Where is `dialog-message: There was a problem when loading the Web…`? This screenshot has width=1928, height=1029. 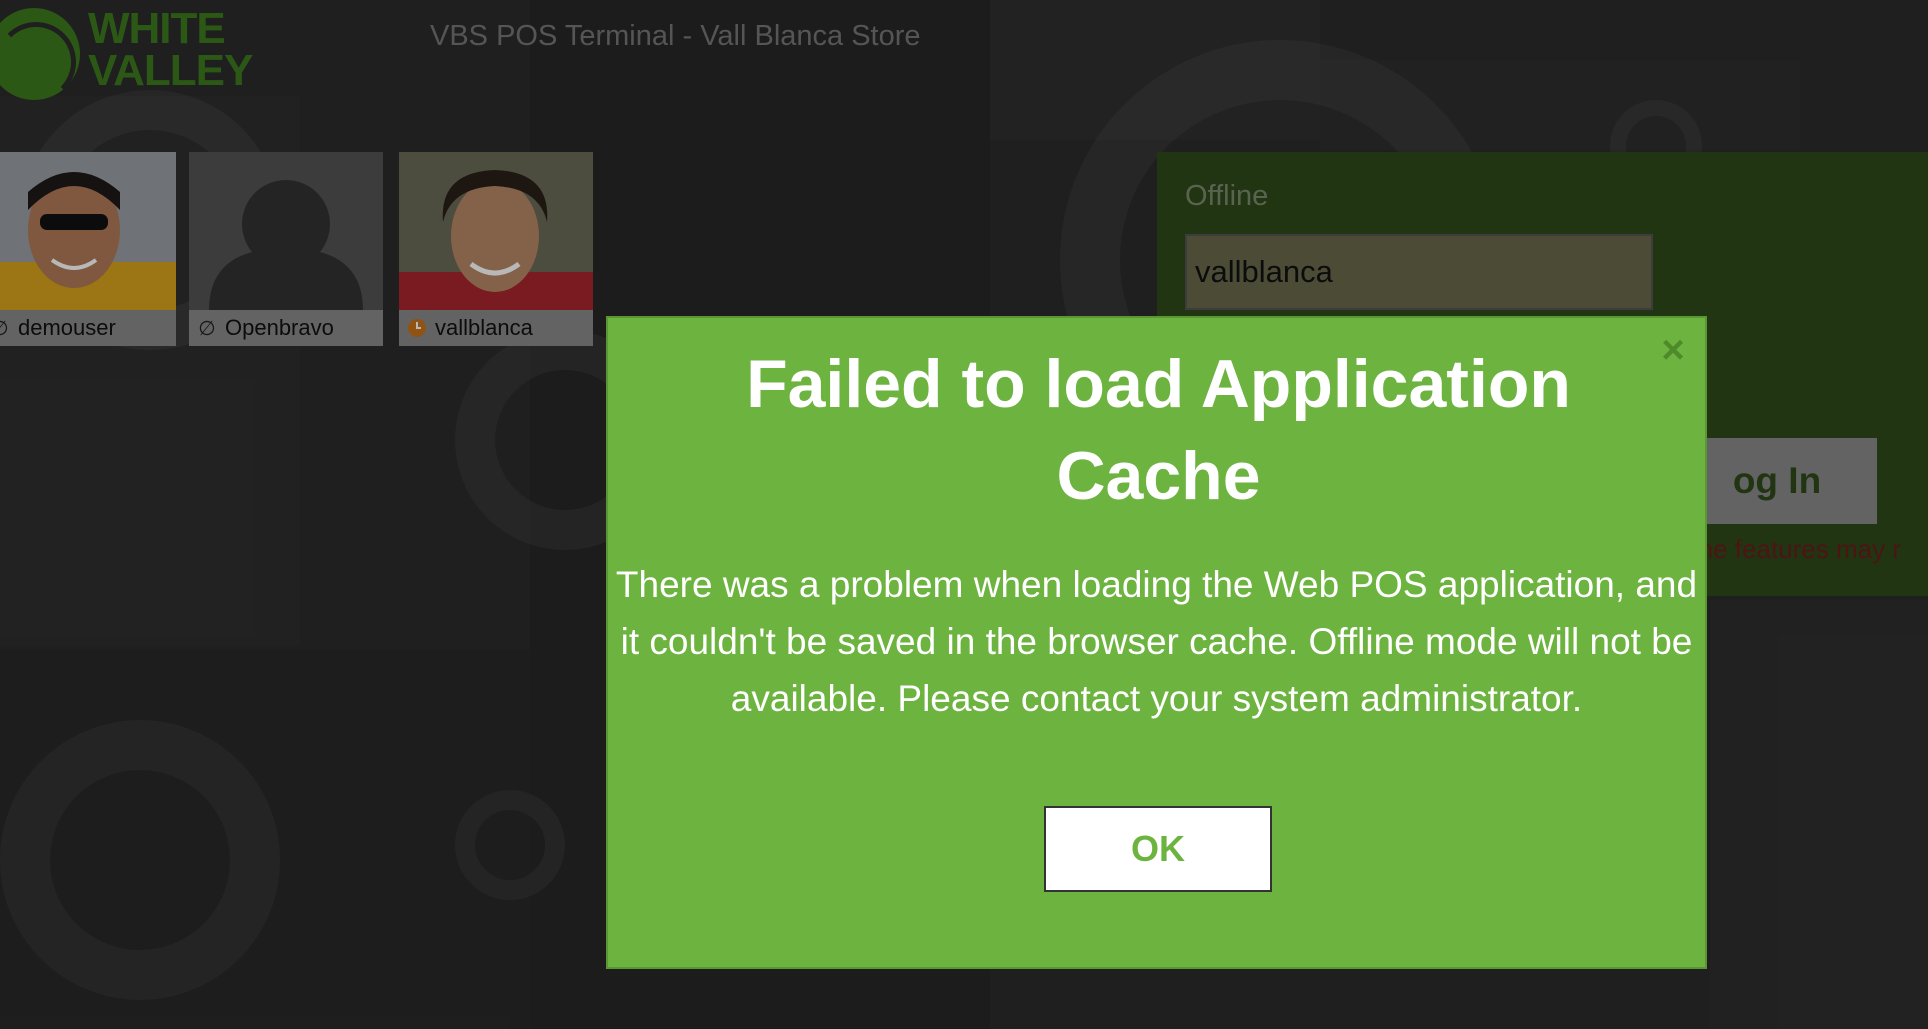 dialog-message: There was a problem when loading the Web… is located at coordinates (1156, 641).